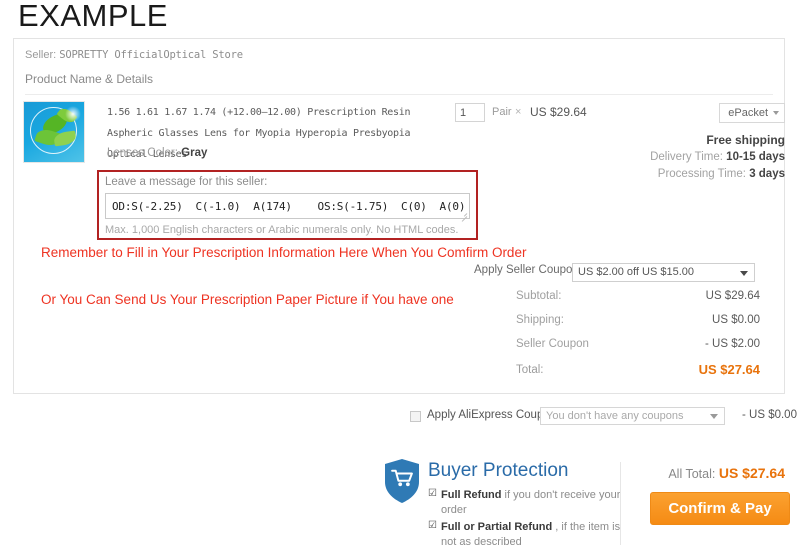  What do you see at coordinates (415, 416) in the screenshot?
I see `aliexpress-coupon-checkbox` at bounding box center [415, 416].